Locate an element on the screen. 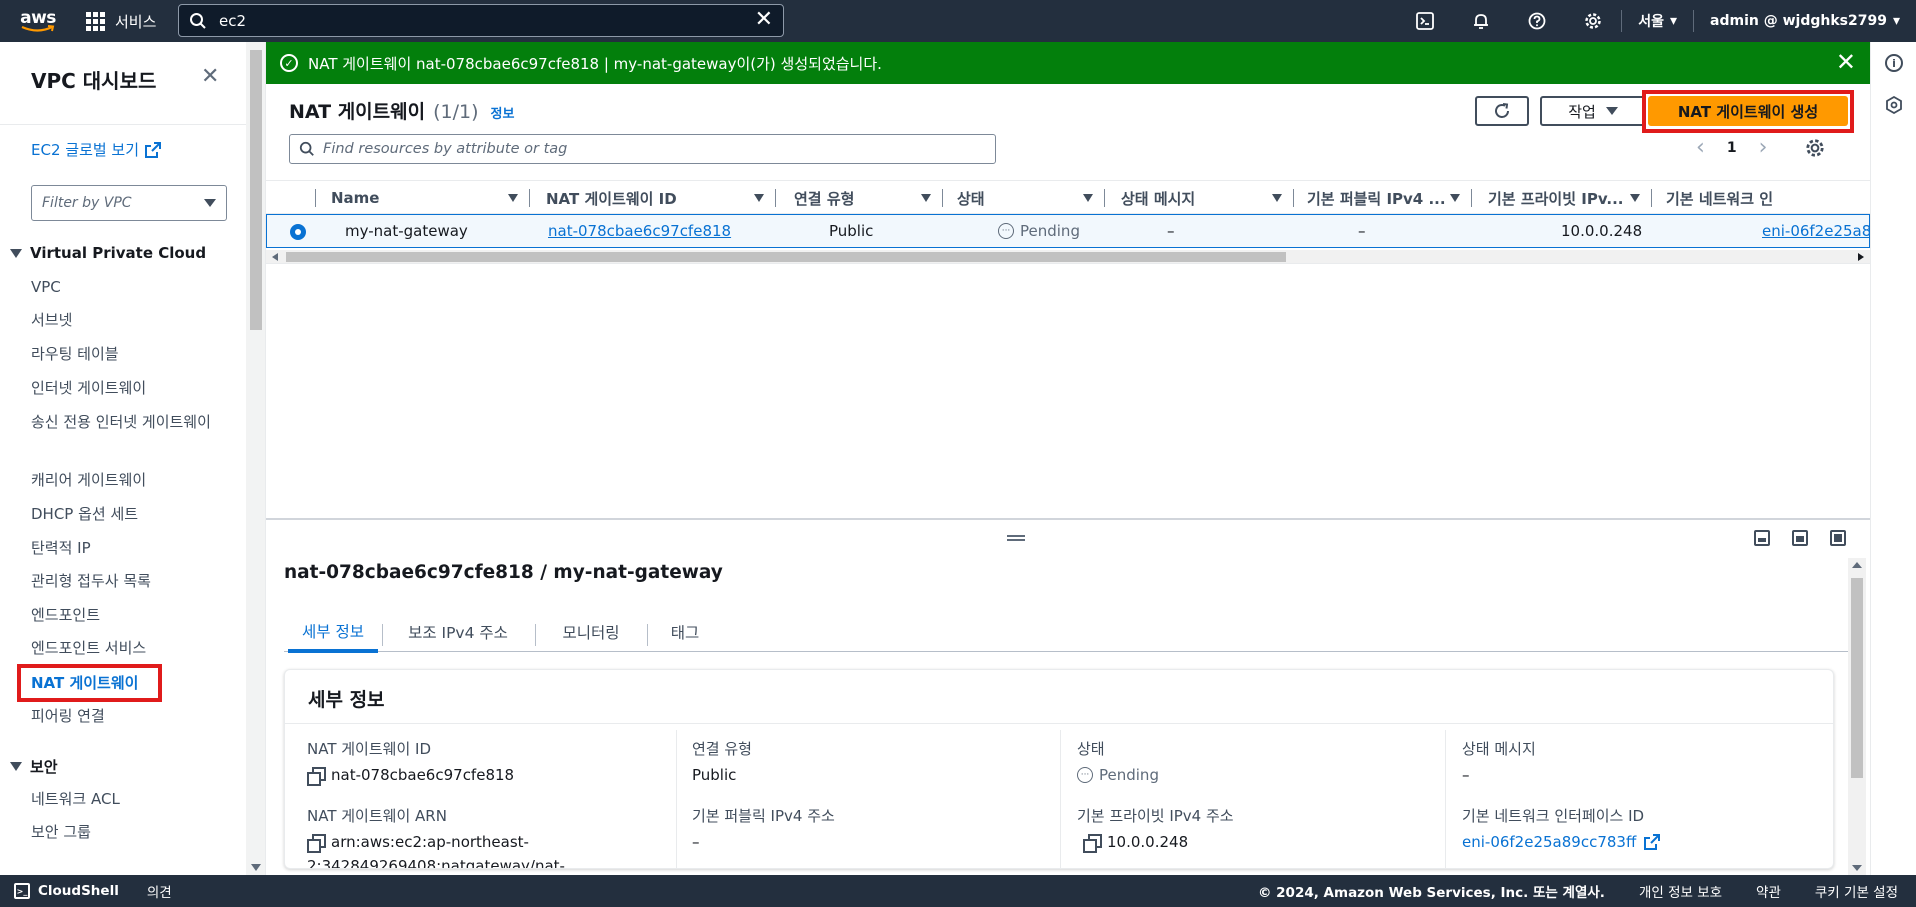 The height and width of the screenshot is (907, 1916). ec2-global-view-link: EC2 글로벌 보기 is located at coordinates (96, 149).